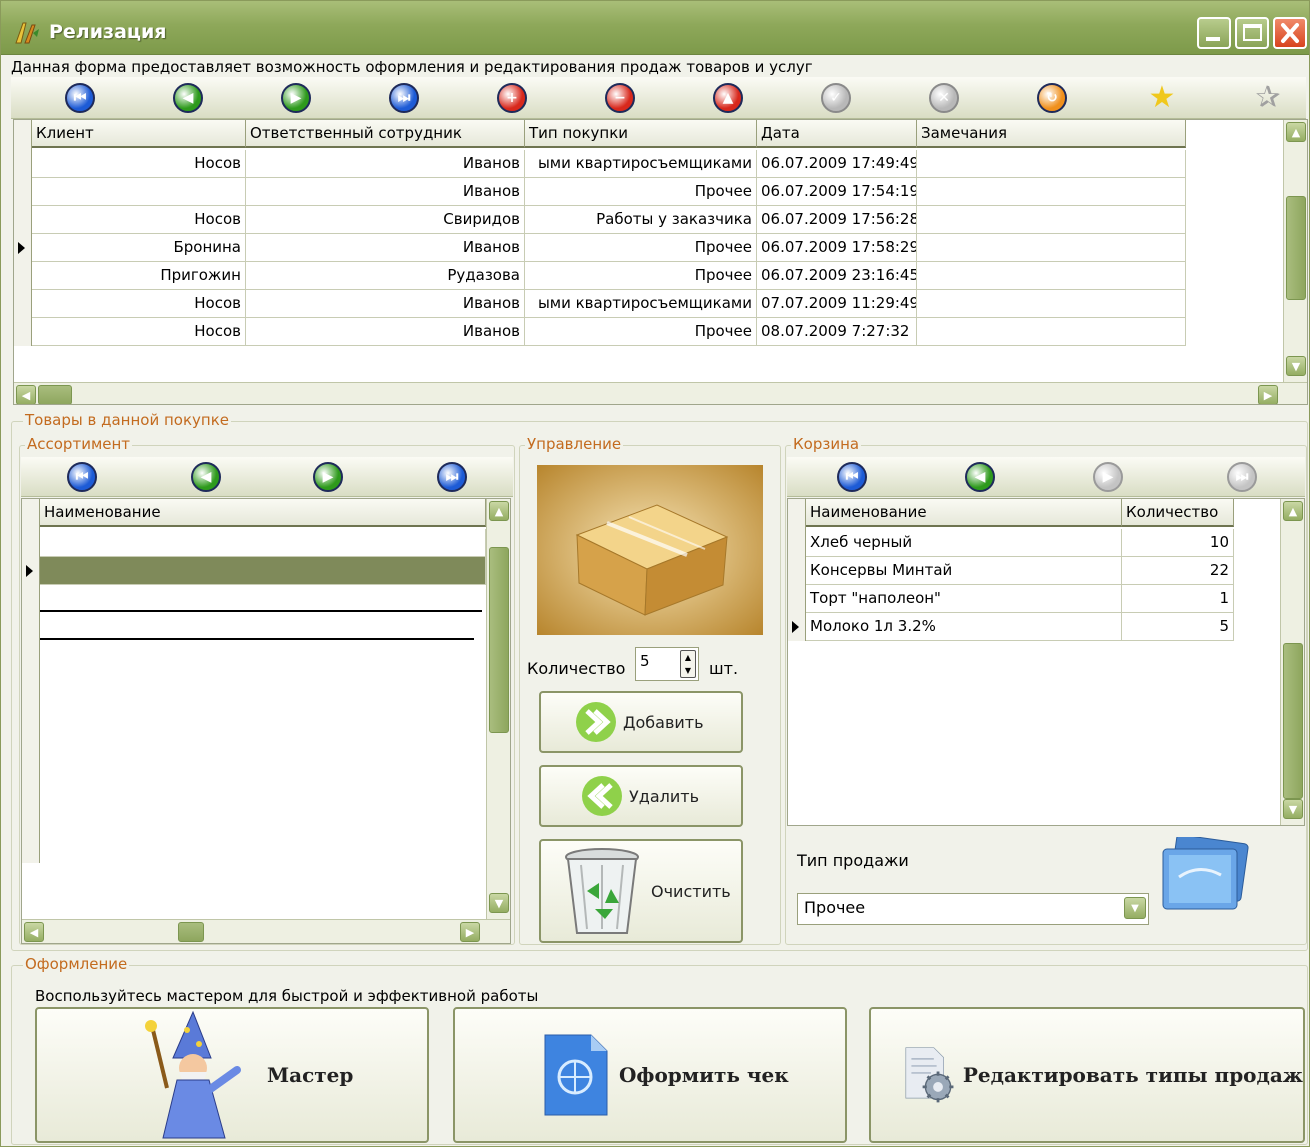  I want to click on cell-product-name: Молоко 1л 3.2%, so click(964, 627).